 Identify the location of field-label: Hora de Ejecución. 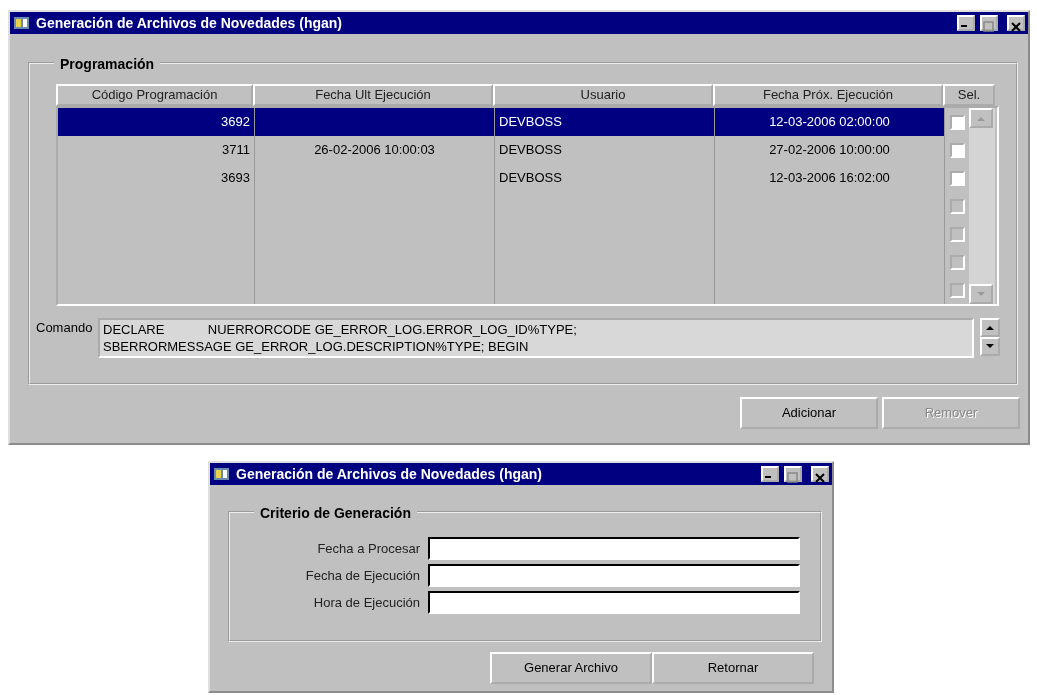
(366, 602).